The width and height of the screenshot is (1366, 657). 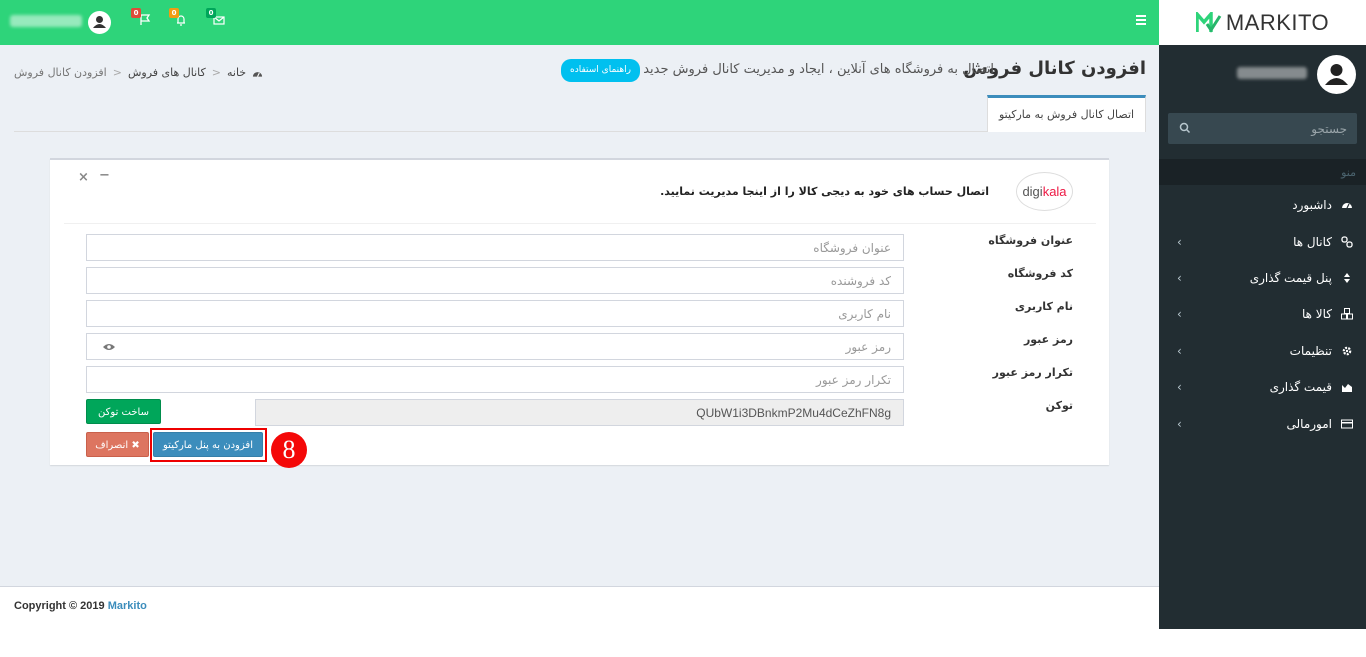 I want to click on sidebar-item-finance: ‹ امورمالی, so click(x=1262, y=425).